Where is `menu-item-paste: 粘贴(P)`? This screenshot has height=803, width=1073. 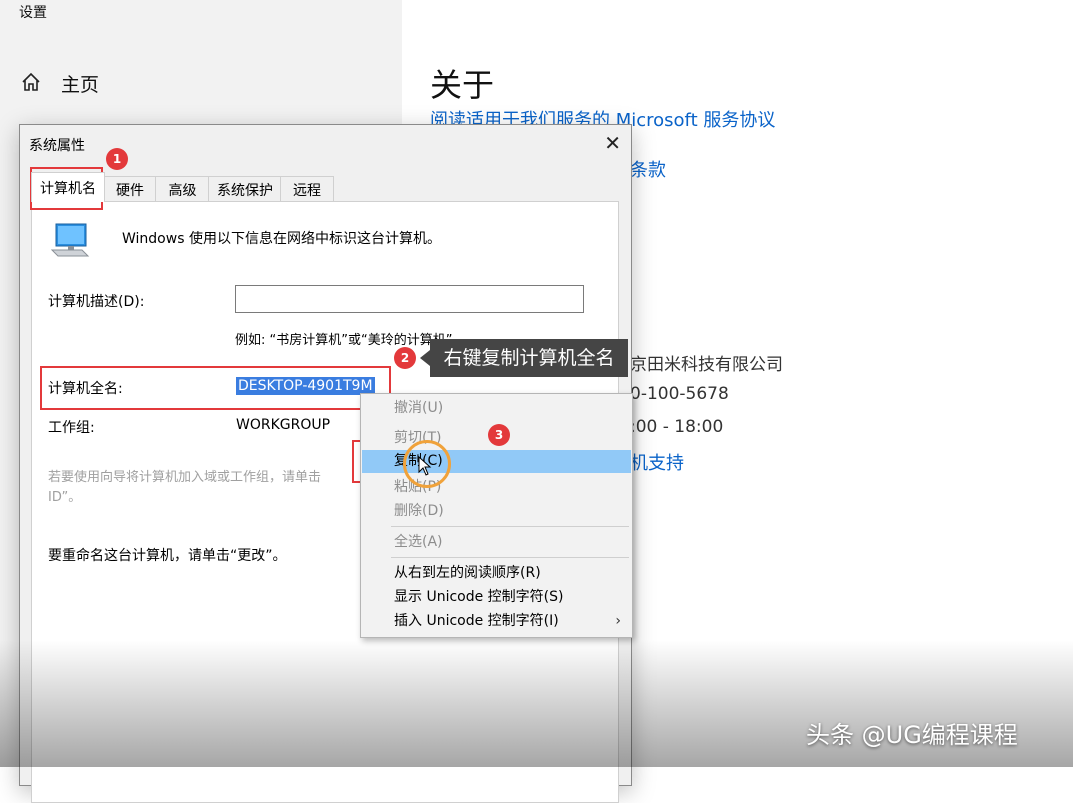
menu-item-paste: 粘贴(P) is located at coordinates (496, 487).